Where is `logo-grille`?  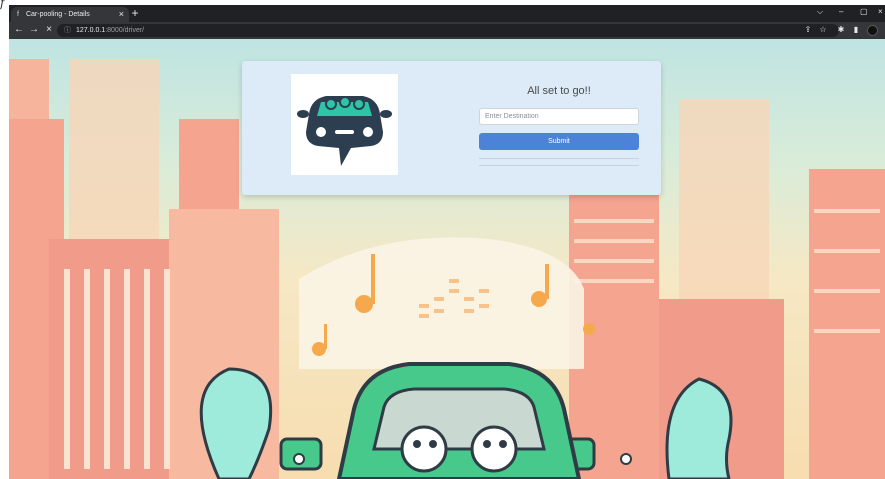 logo-grille is located at coordinates (344, 132).